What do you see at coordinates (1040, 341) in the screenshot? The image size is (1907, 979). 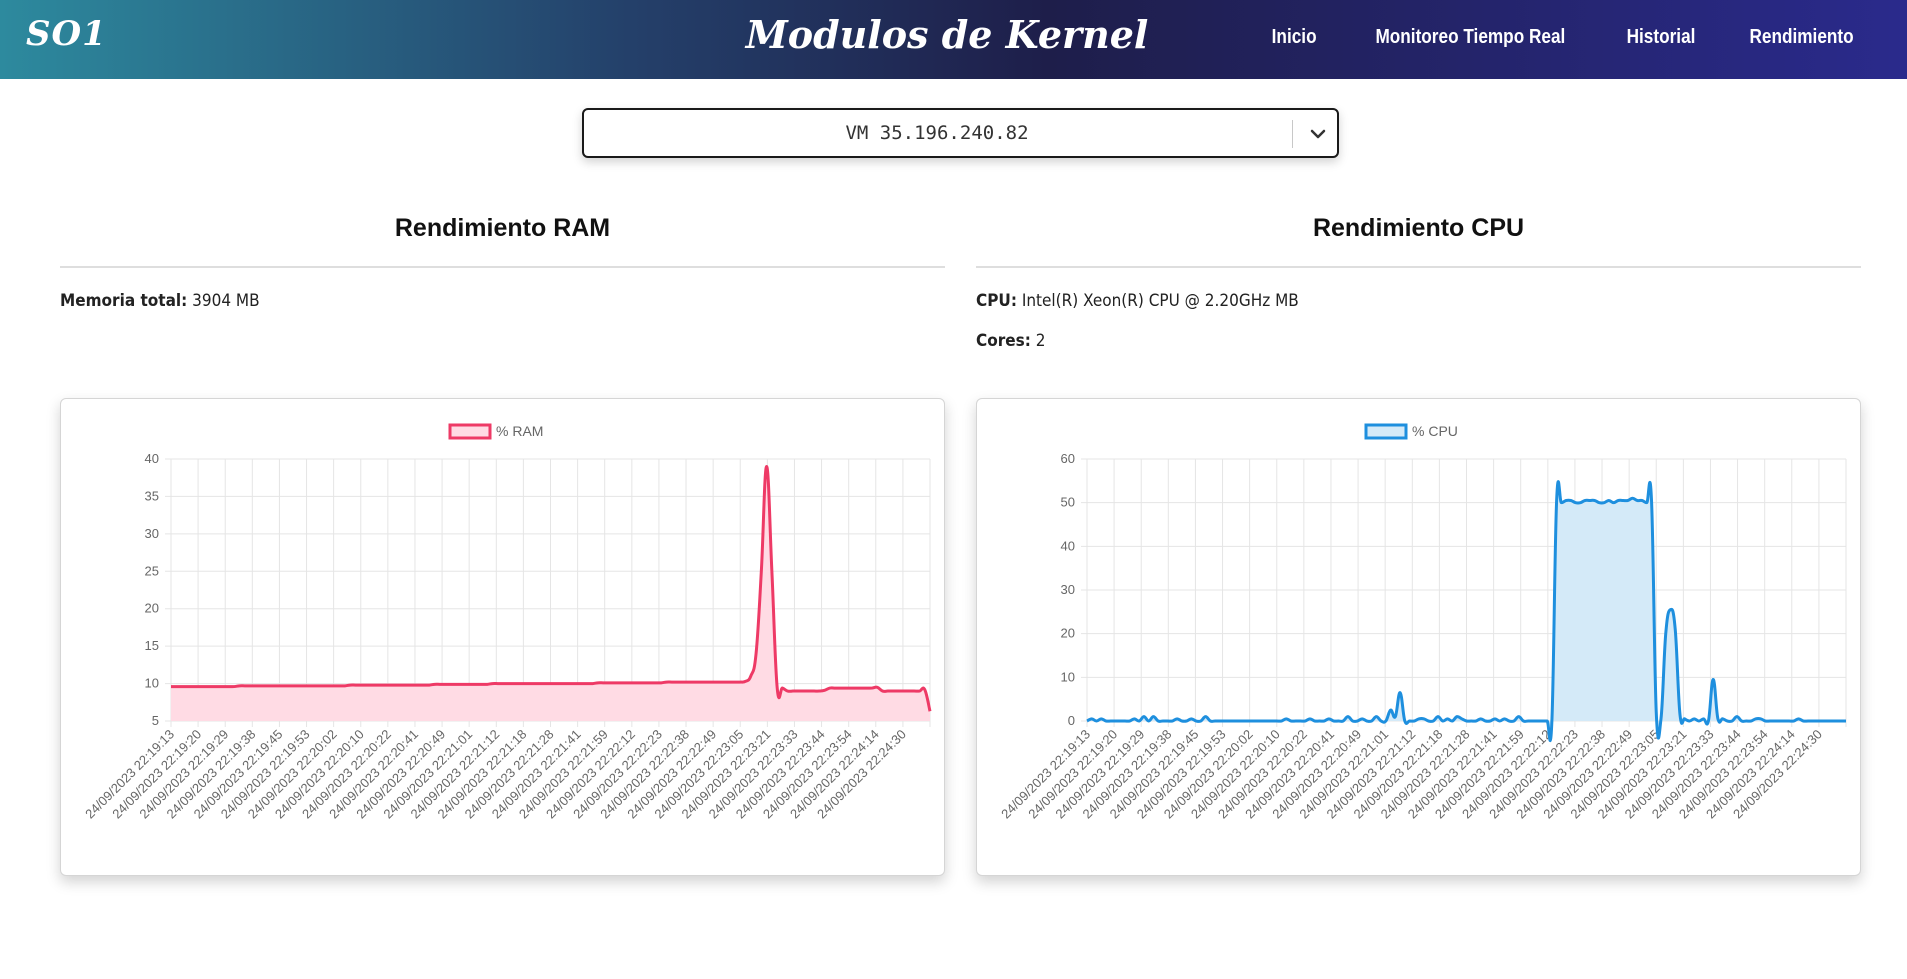 I see `cpu-cores-value: 2` at bounding box center [1040, 341].